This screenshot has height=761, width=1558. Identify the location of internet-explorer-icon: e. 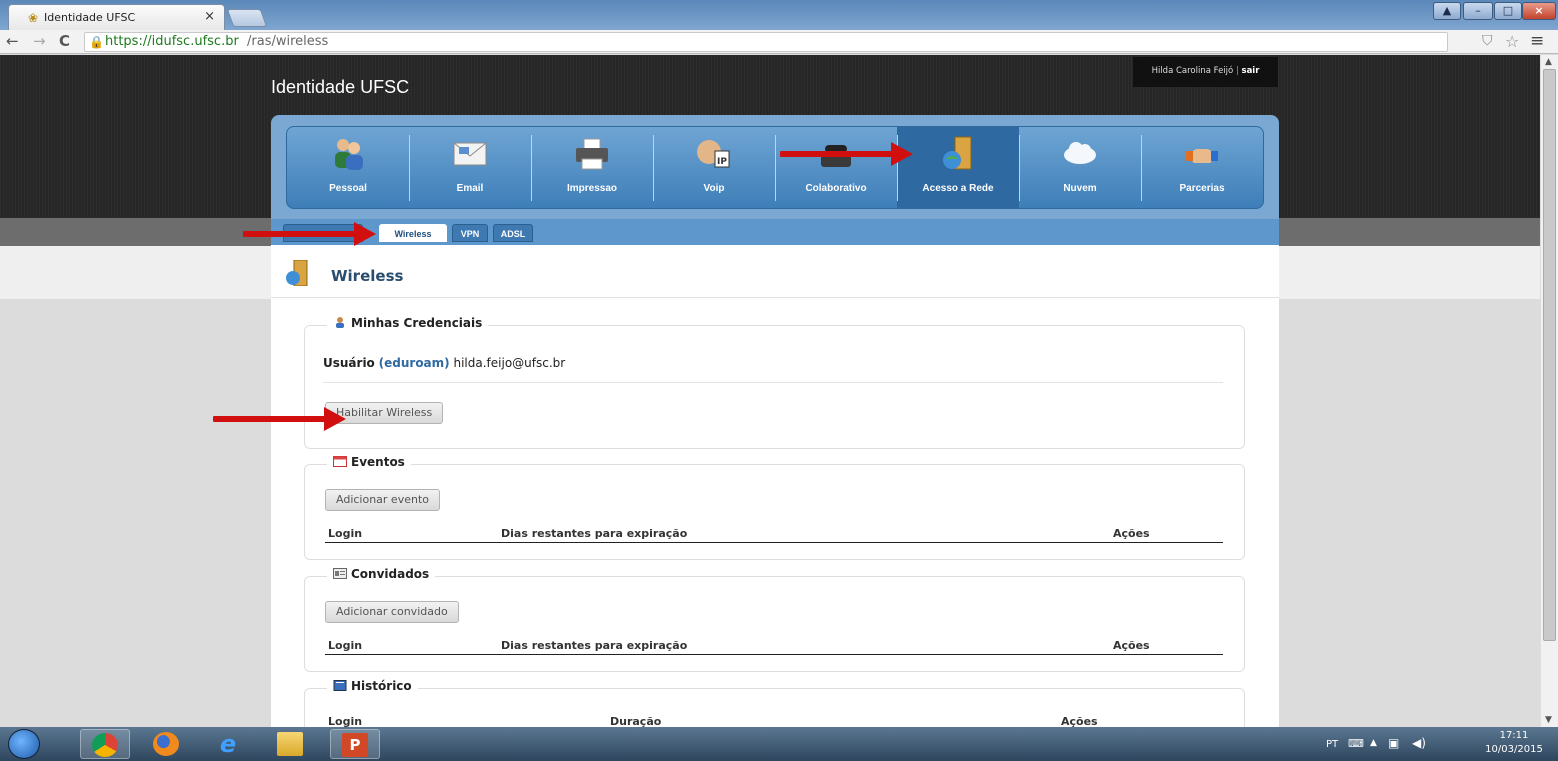
(228, 744).